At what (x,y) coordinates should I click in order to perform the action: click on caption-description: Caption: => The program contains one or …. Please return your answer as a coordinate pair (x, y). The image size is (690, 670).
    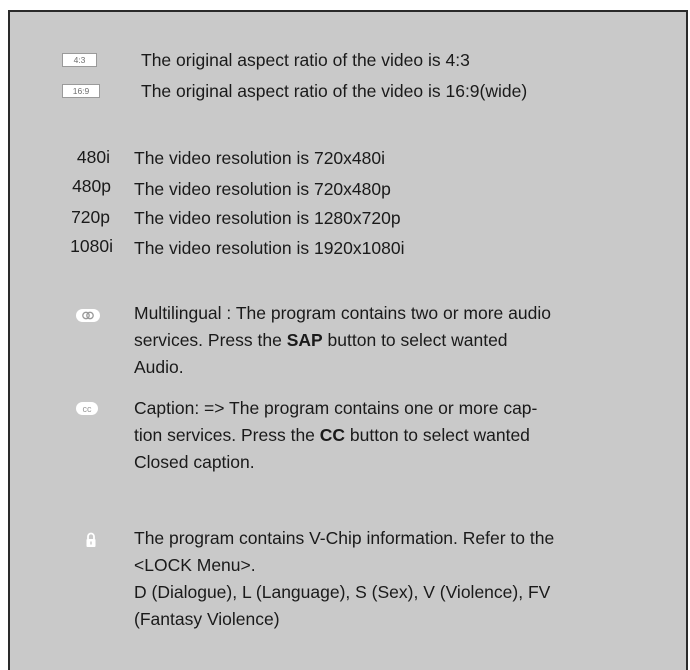
    Looking at the image, I should click on (399, 435).